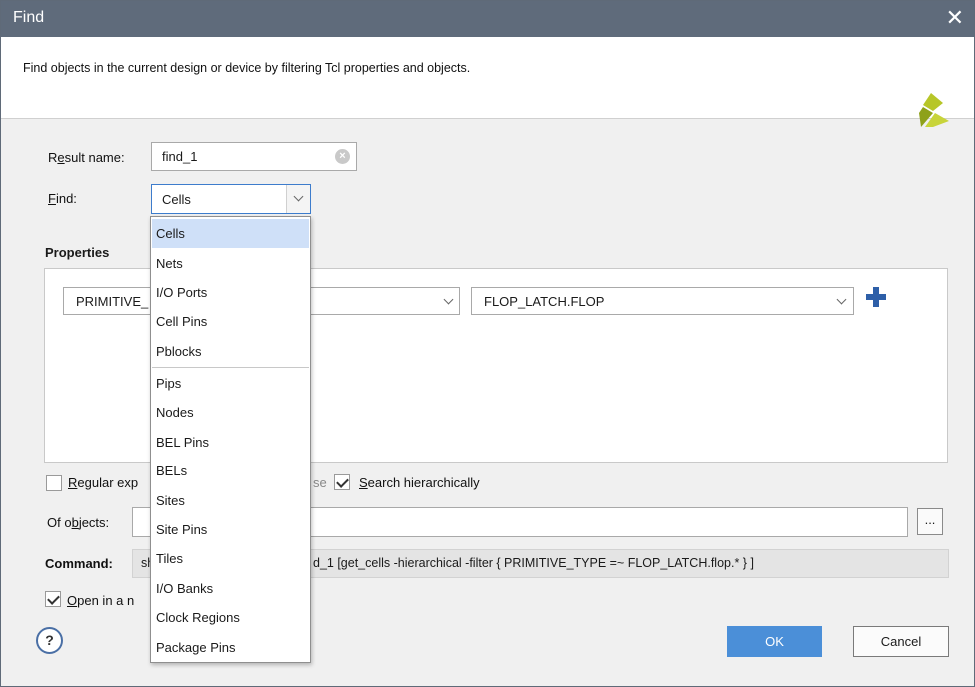 This screenshot has width=975, height=687. What do you see at coordinates (230, 647) in the screenshot?
I see `dropdown-item-package-pins: Package Pins` at bounding box center [230, 647].